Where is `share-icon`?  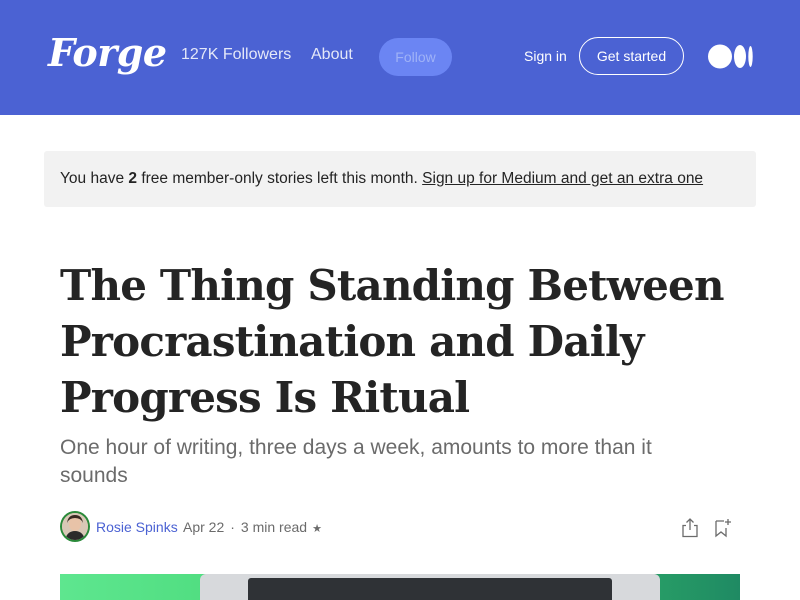
share-icon is located at coordinates (690, 528).